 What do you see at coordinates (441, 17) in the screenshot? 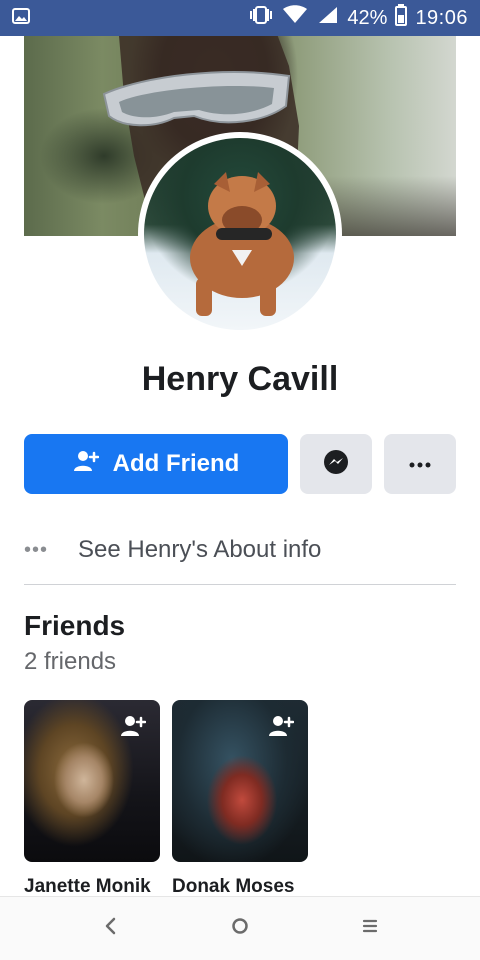
I see `clock-time: 19:06` at bounding box center [441, 17].